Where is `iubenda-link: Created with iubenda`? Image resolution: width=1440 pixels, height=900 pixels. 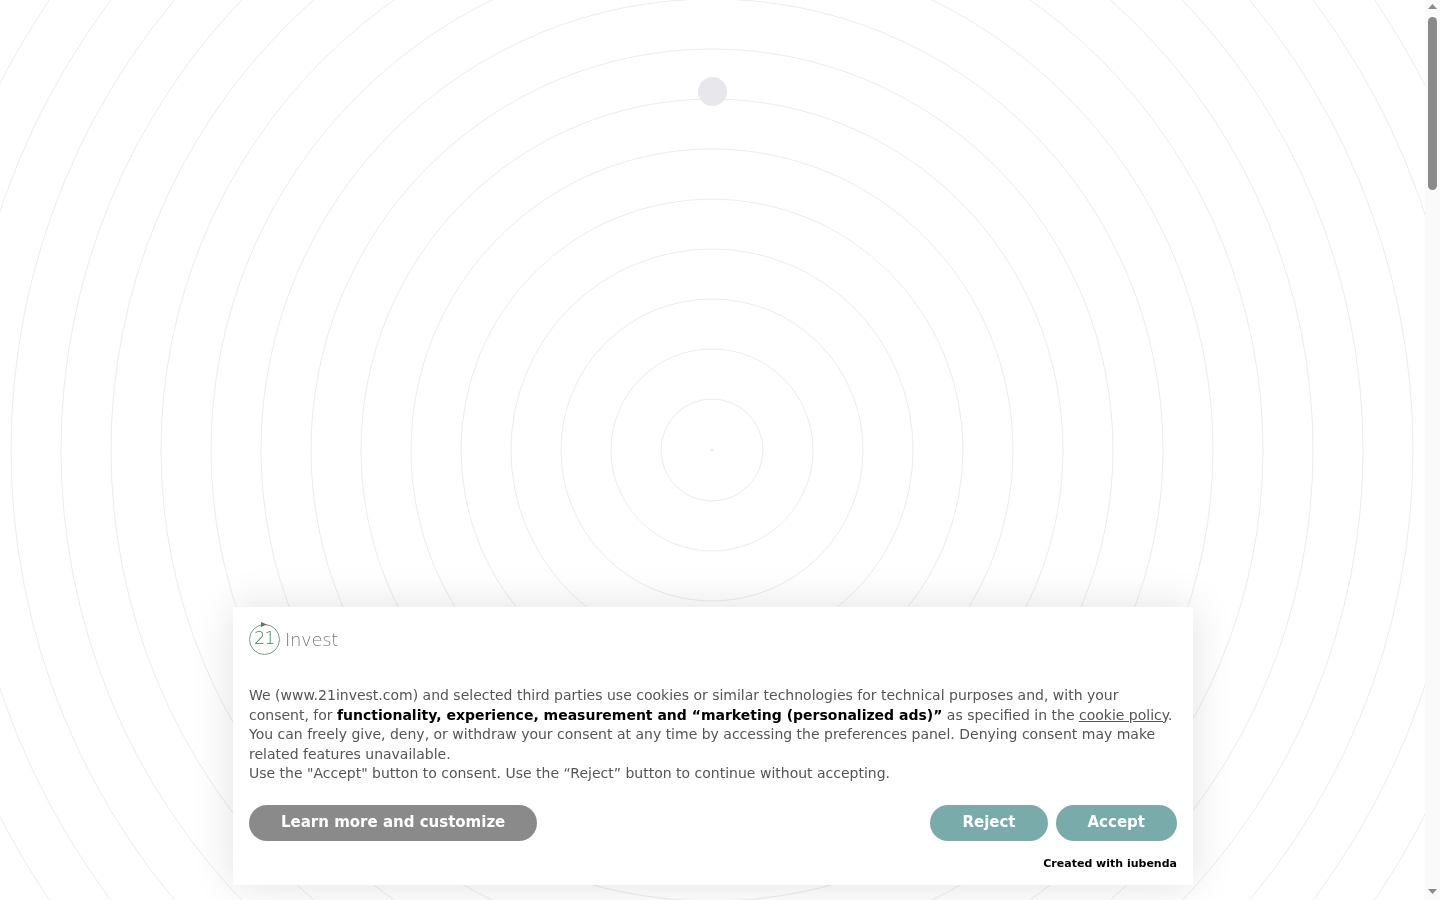
iubenda-link: Created with iubenda is located at coordinates (1110, 863).